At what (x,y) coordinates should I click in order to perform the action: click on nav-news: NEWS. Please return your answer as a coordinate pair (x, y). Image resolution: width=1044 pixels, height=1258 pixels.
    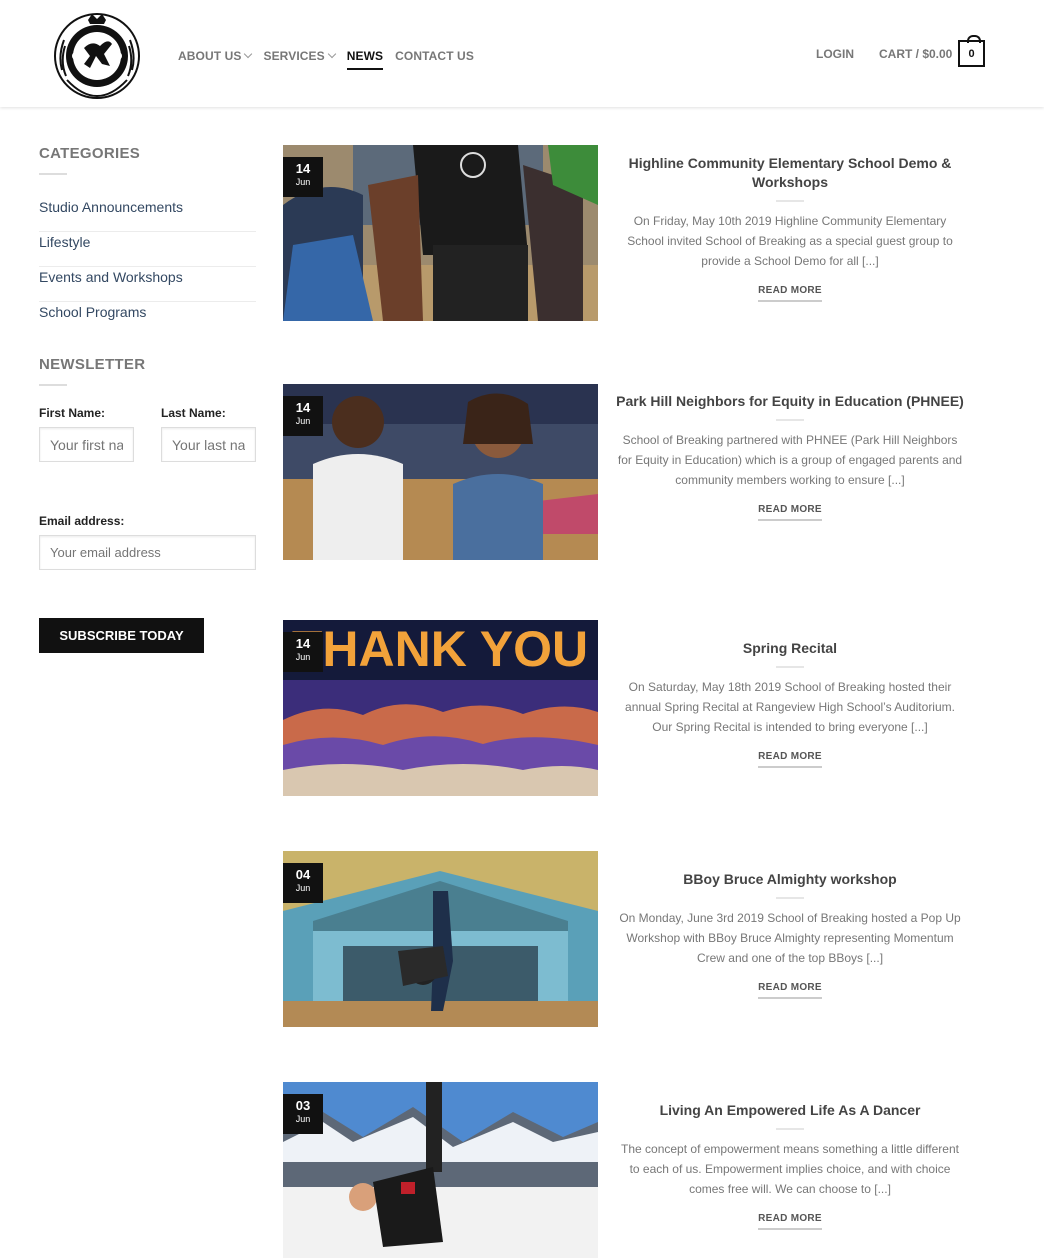
    Looking at the image, I should click on (365, 58).